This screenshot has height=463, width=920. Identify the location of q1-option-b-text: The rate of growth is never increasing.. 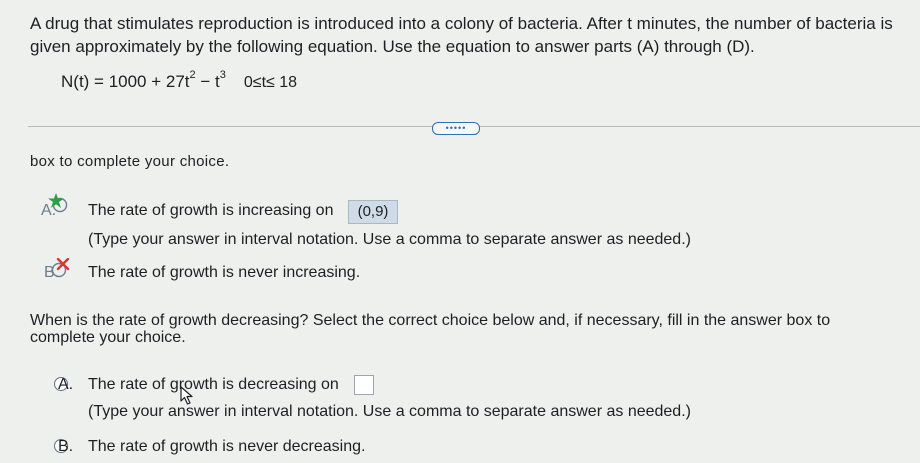
(224, 272).